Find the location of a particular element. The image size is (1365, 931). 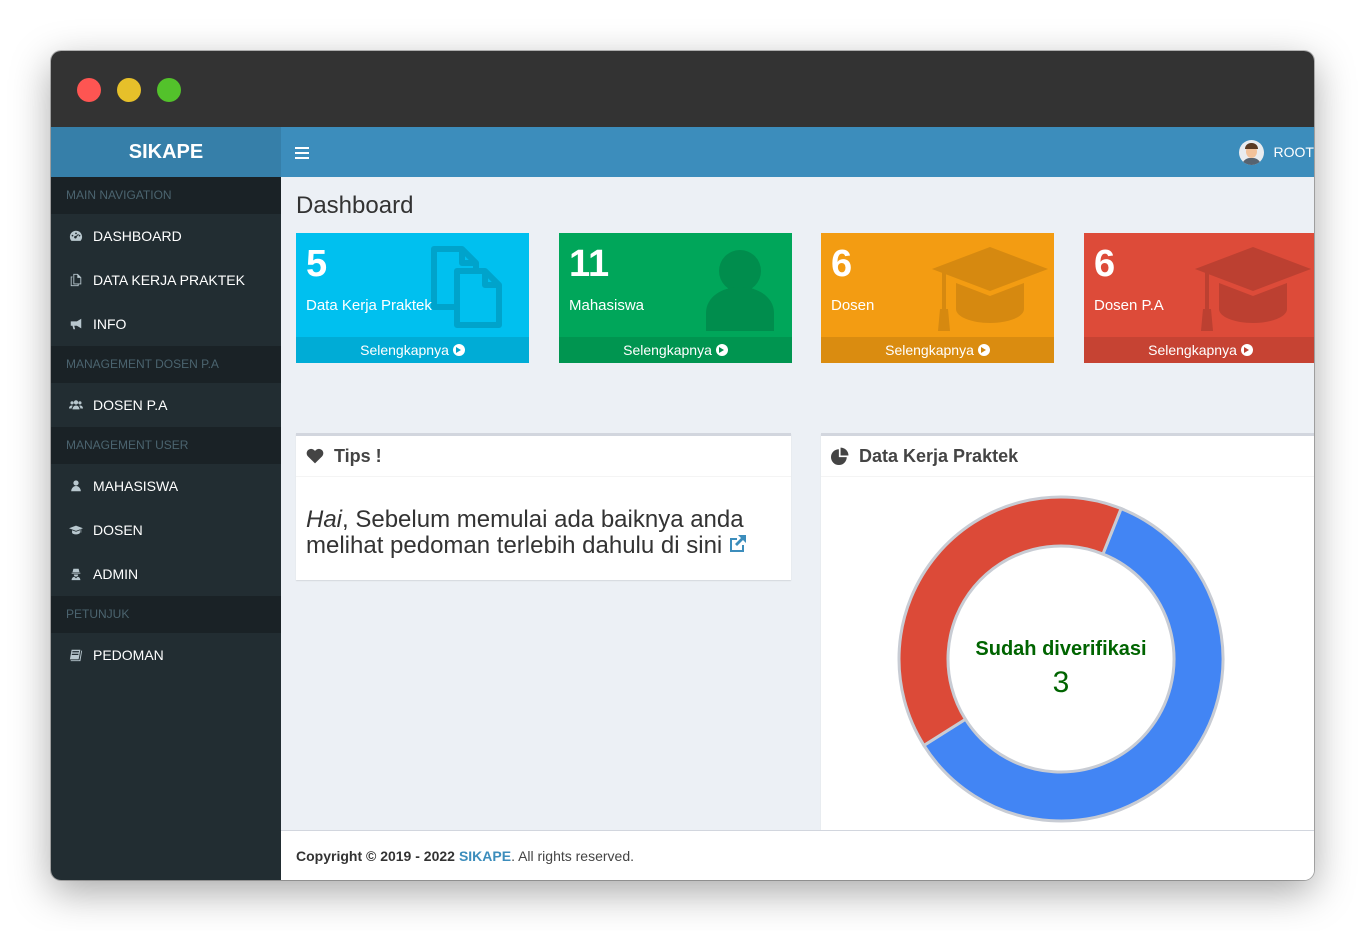

close-window-button is located at coordinates (89, 90).